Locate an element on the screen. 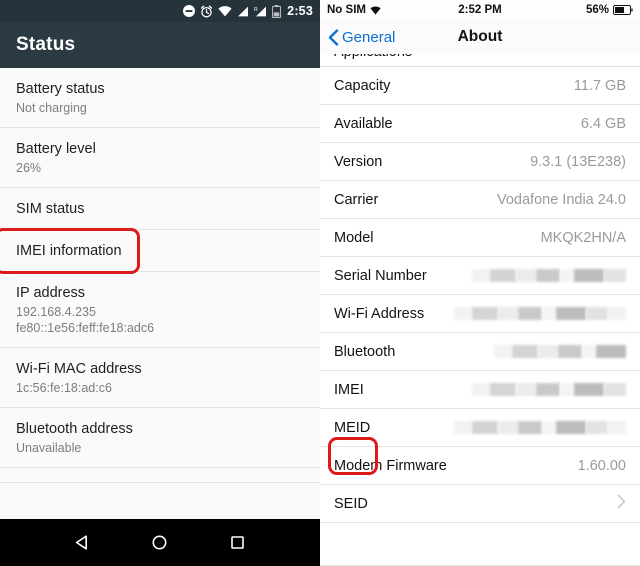 The width and height of the screenshot is (640, 566). ios-list-item: Serial Number is located at coordinates (480, 276).